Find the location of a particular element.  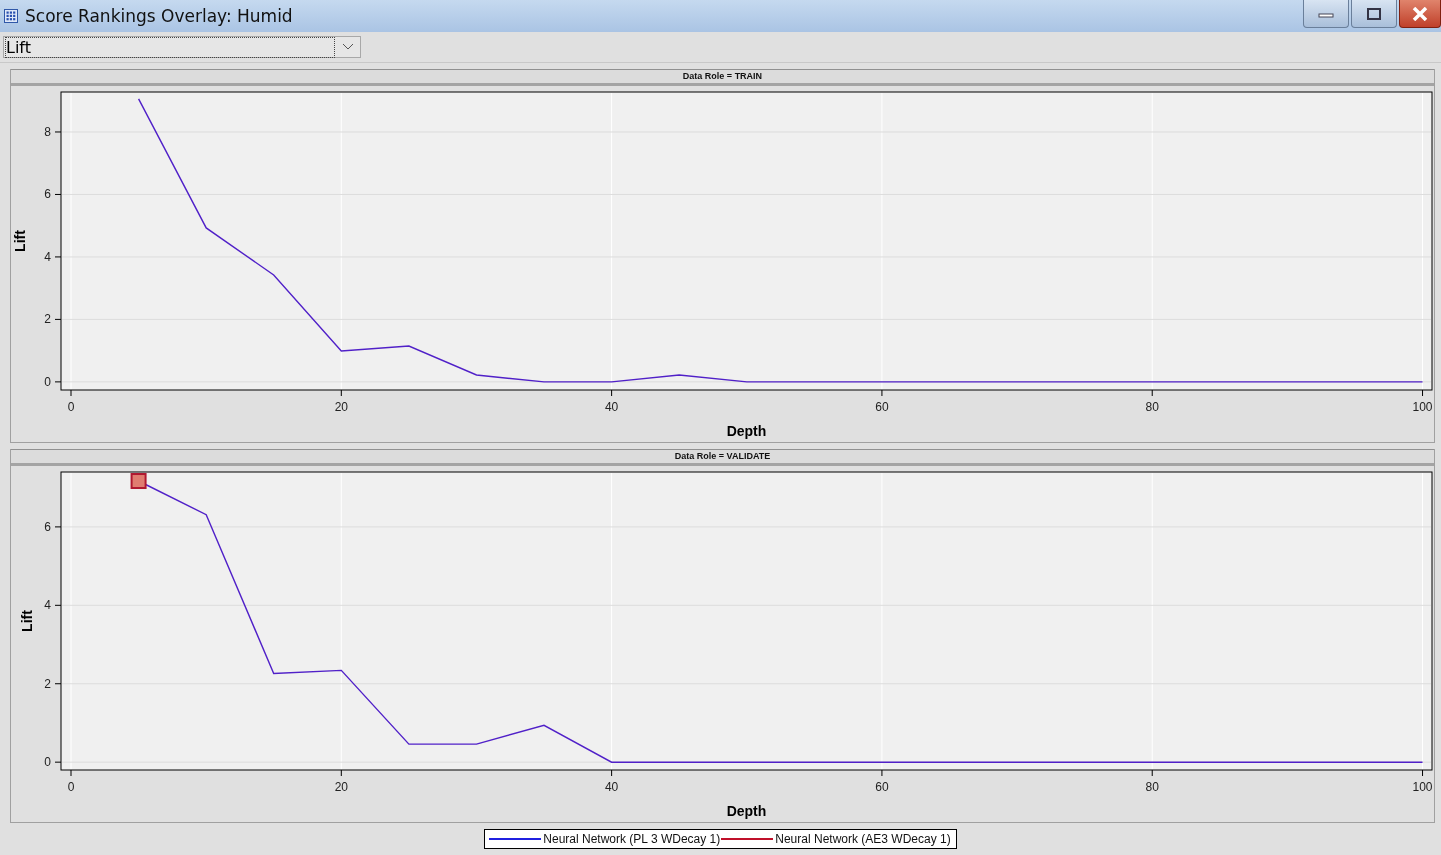

panel-header: Data Role = VALIDATE is located at coordinates (722, 457).